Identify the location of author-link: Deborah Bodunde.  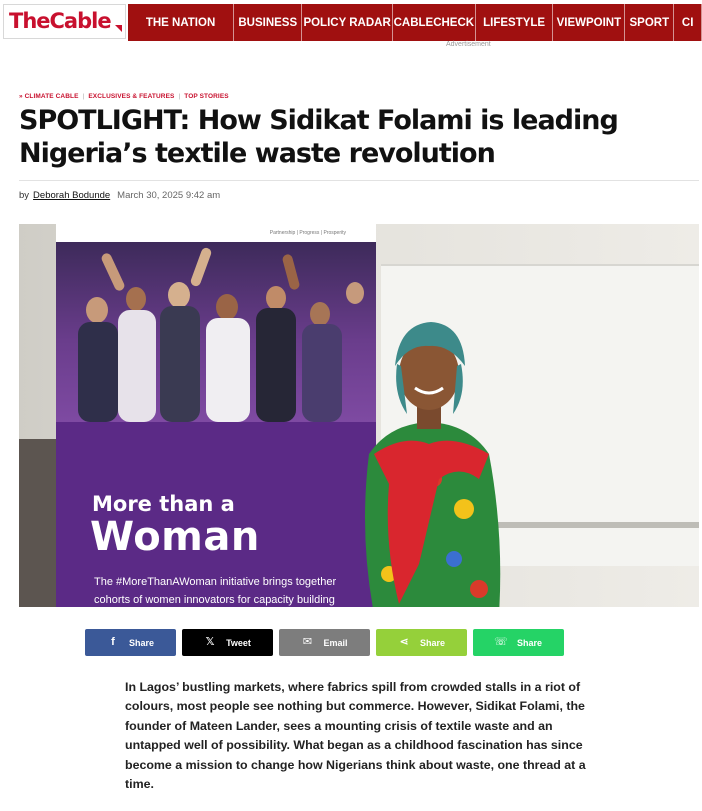
(71, 195).